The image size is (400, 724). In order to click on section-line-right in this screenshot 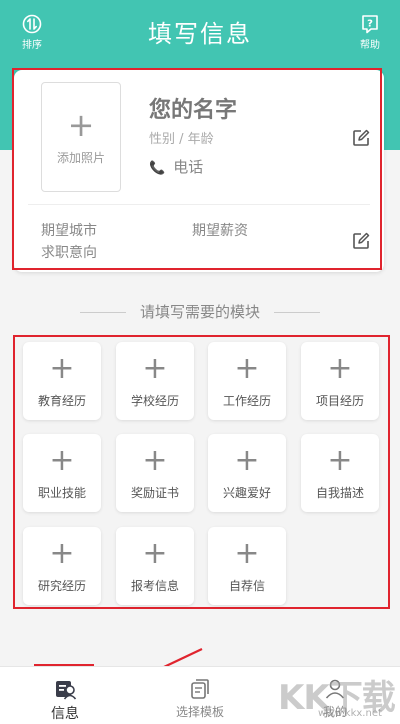, I will do `click(297, 312)`.